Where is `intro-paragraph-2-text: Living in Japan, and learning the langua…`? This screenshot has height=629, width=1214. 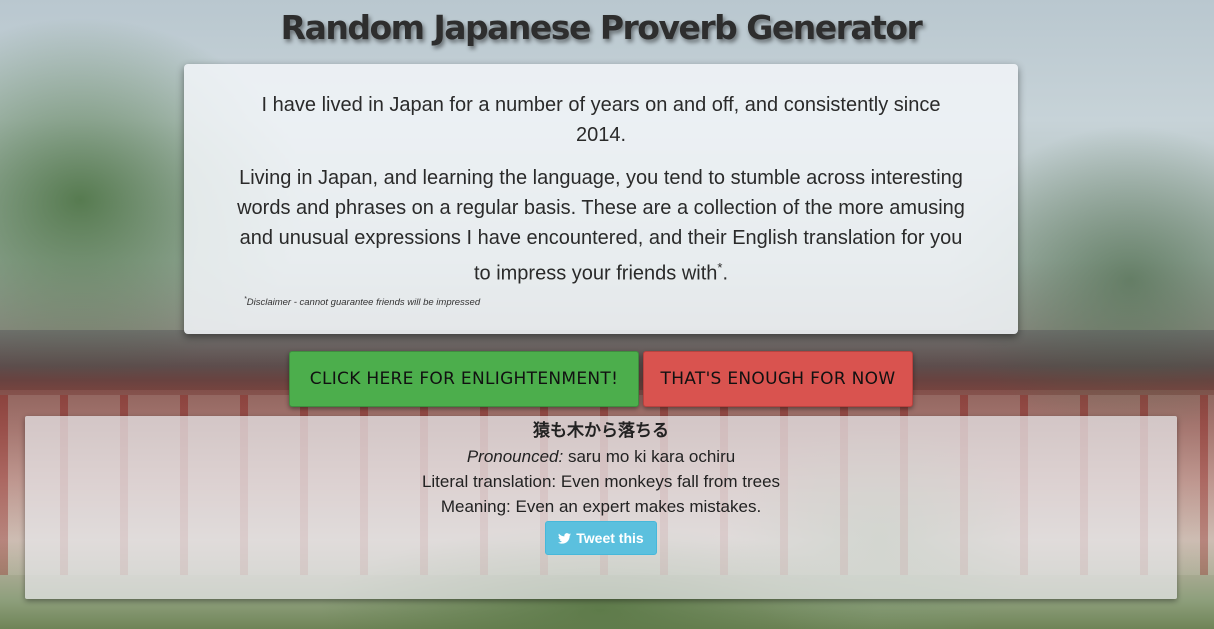
intro-paragraph-2-text: Living in Japan, and learning the langua… is located at coordinates (601, 226).